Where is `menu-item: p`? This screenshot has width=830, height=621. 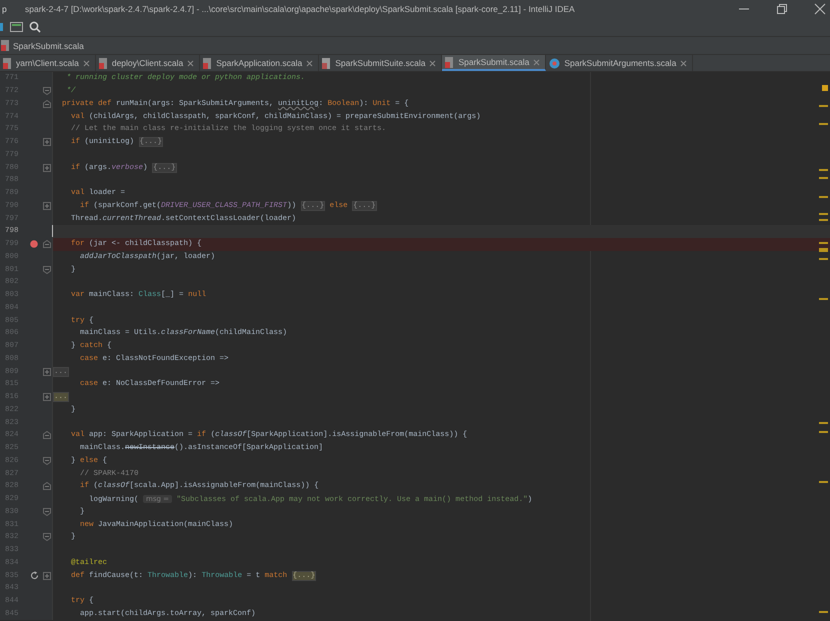
menu-item: p is located at coordinates (12, 9).